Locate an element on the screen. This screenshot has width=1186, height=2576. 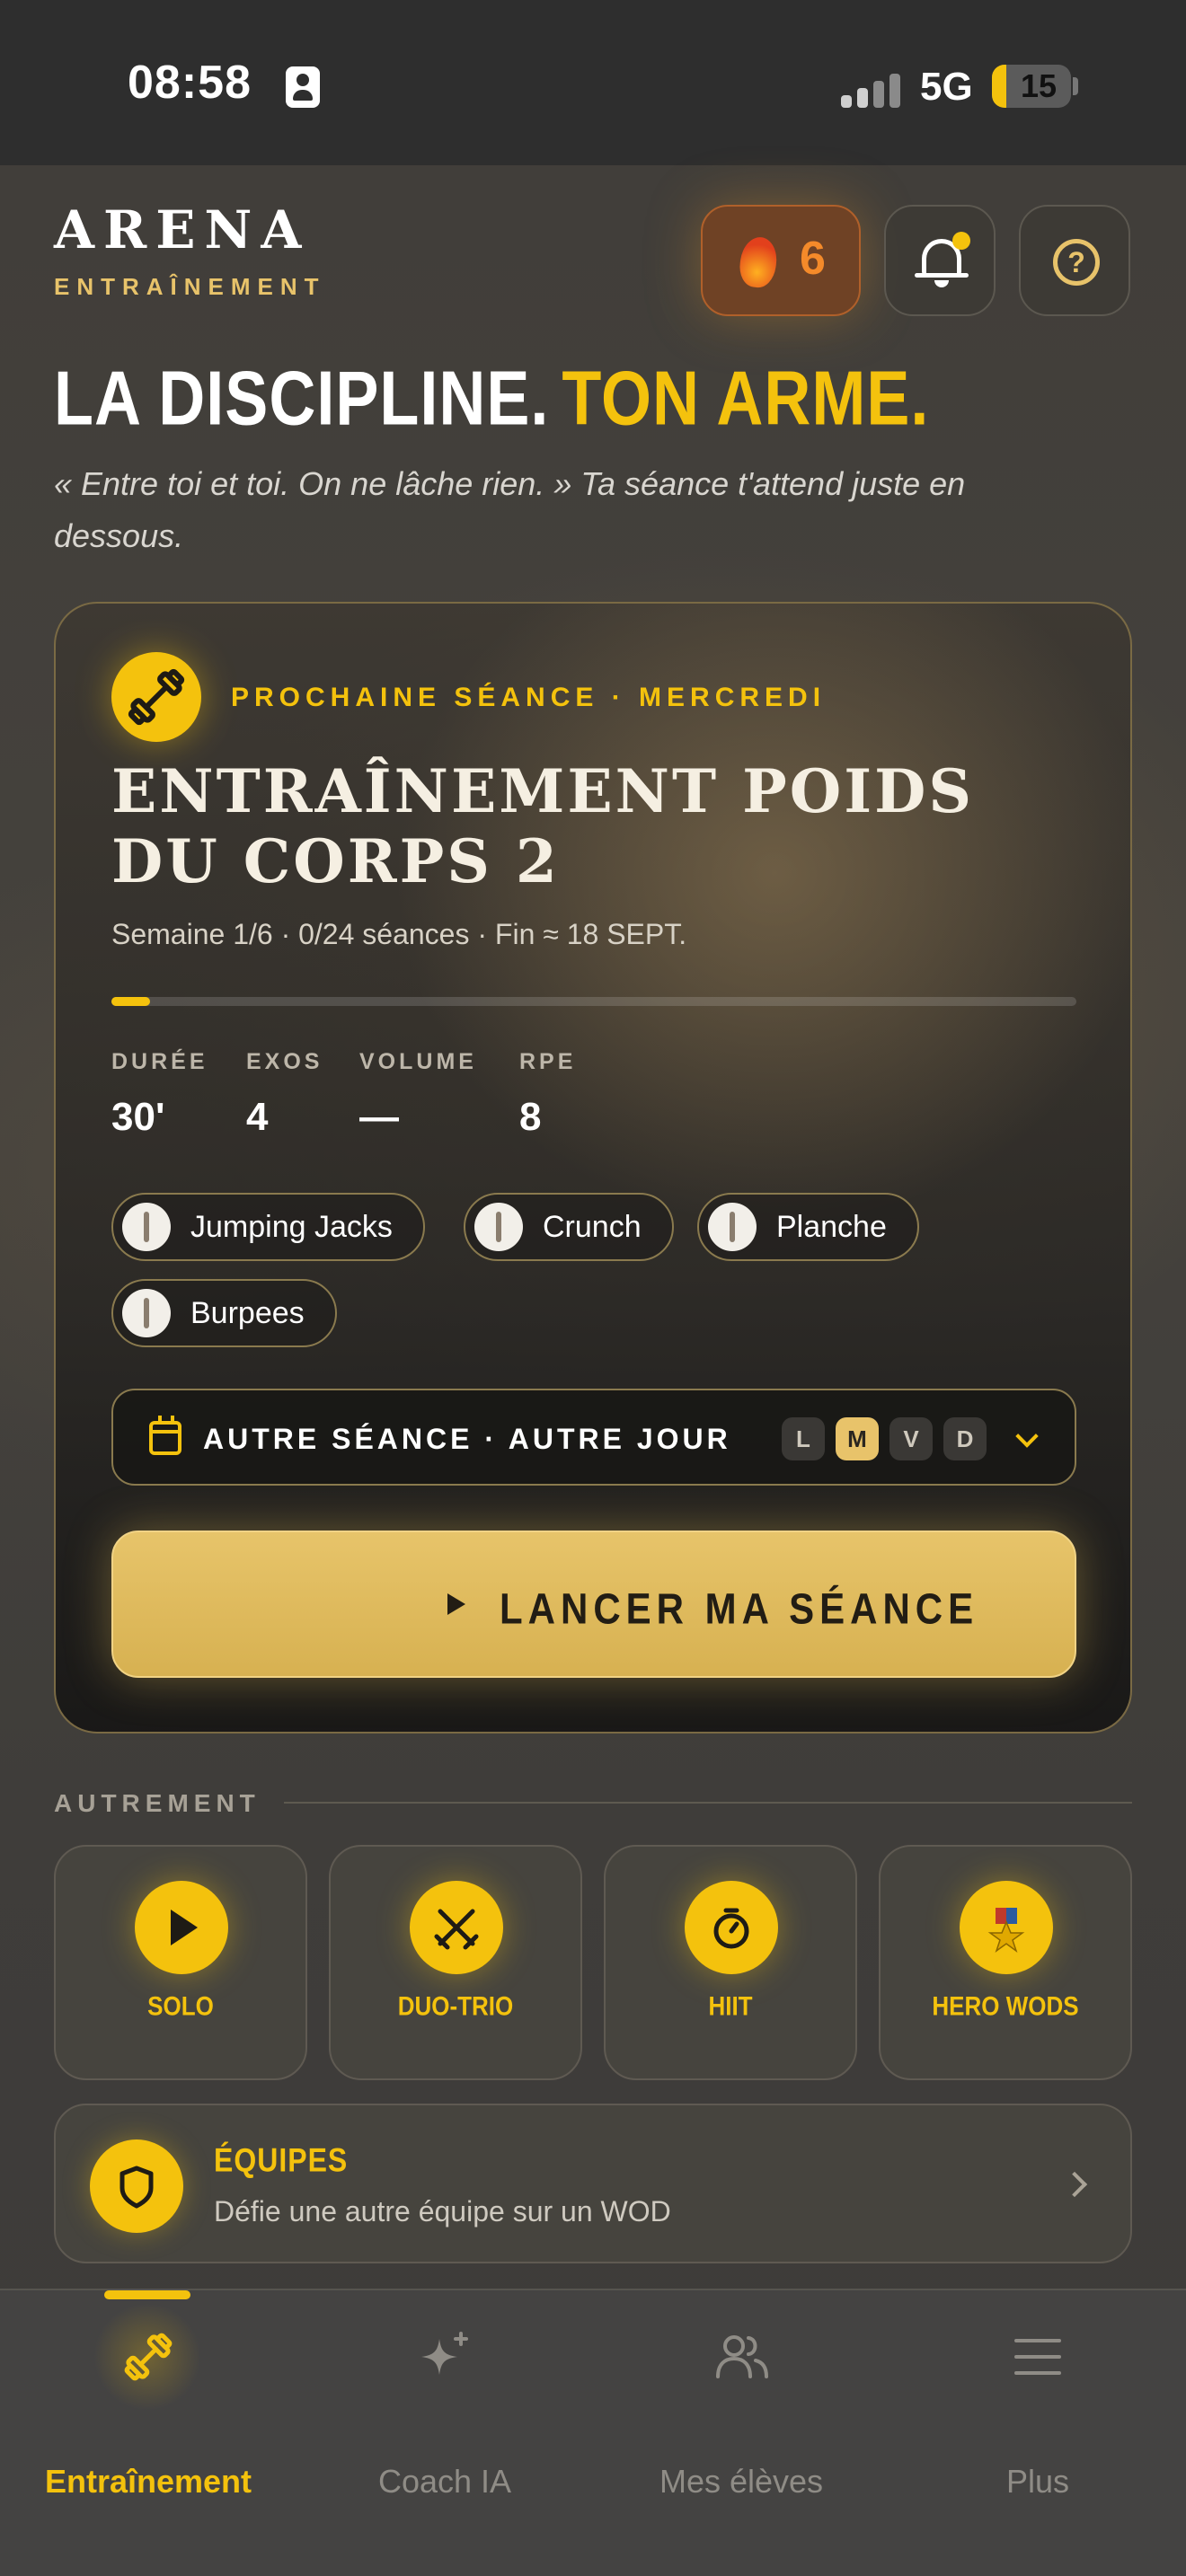
users-icon is located at coordinates (741, 2356).